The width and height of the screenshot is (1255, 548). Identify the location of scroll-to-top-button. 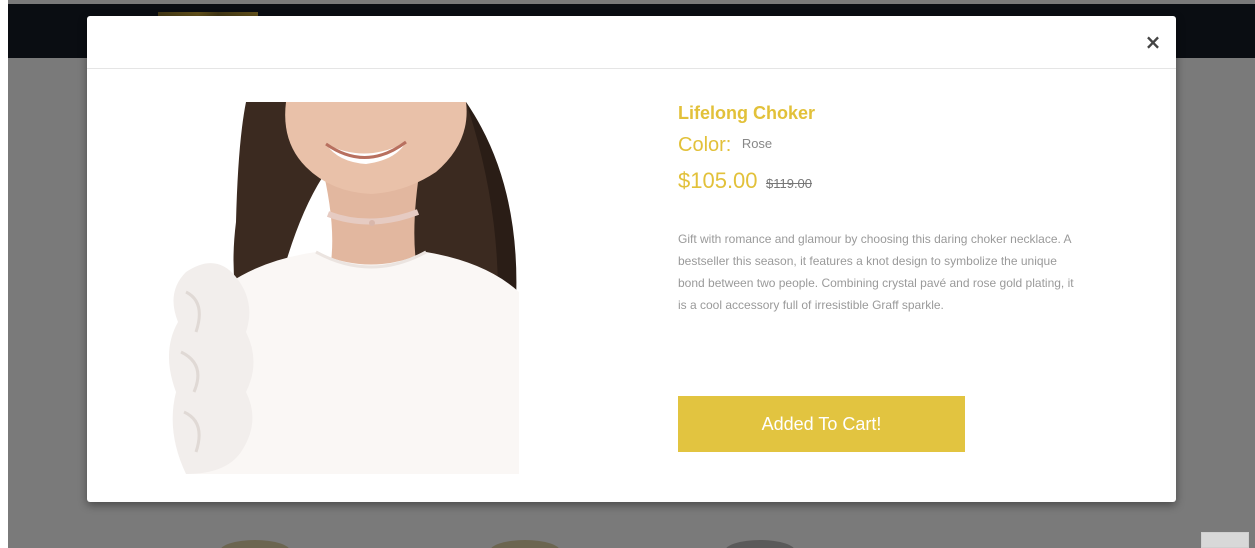
(1225, 540).